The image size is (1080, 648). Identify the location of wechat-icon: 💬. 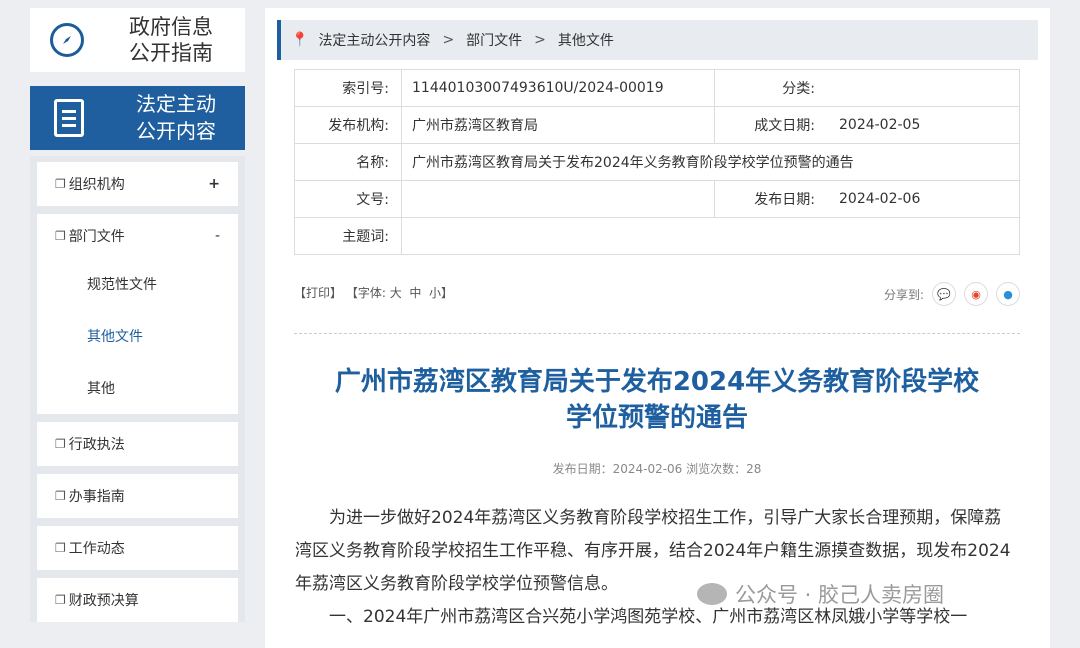
(944, 294).